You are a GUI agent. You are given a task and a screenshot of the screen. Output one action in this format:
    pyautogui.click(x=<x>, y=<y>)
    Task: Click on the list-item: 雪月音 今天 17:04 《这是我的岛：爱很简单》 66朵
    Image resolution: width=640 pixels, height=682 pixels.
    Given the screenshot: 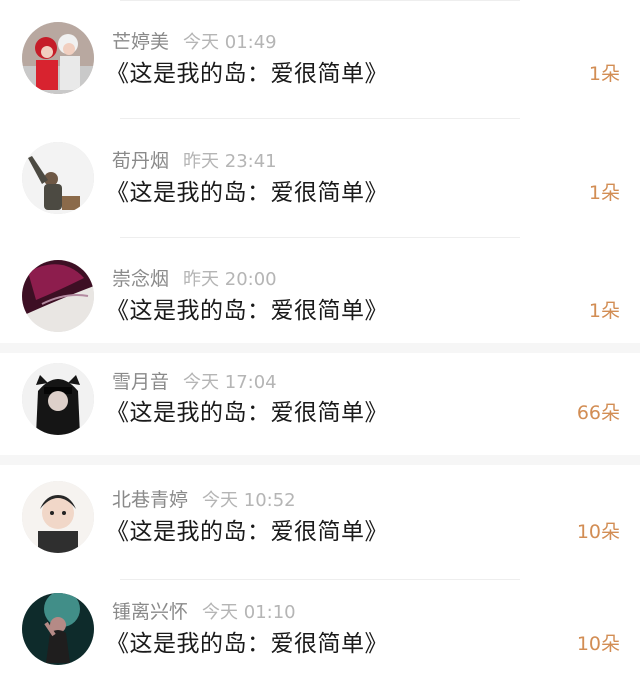 What is the action you would take?
    pyautogui.click(x=320, y=404)
    